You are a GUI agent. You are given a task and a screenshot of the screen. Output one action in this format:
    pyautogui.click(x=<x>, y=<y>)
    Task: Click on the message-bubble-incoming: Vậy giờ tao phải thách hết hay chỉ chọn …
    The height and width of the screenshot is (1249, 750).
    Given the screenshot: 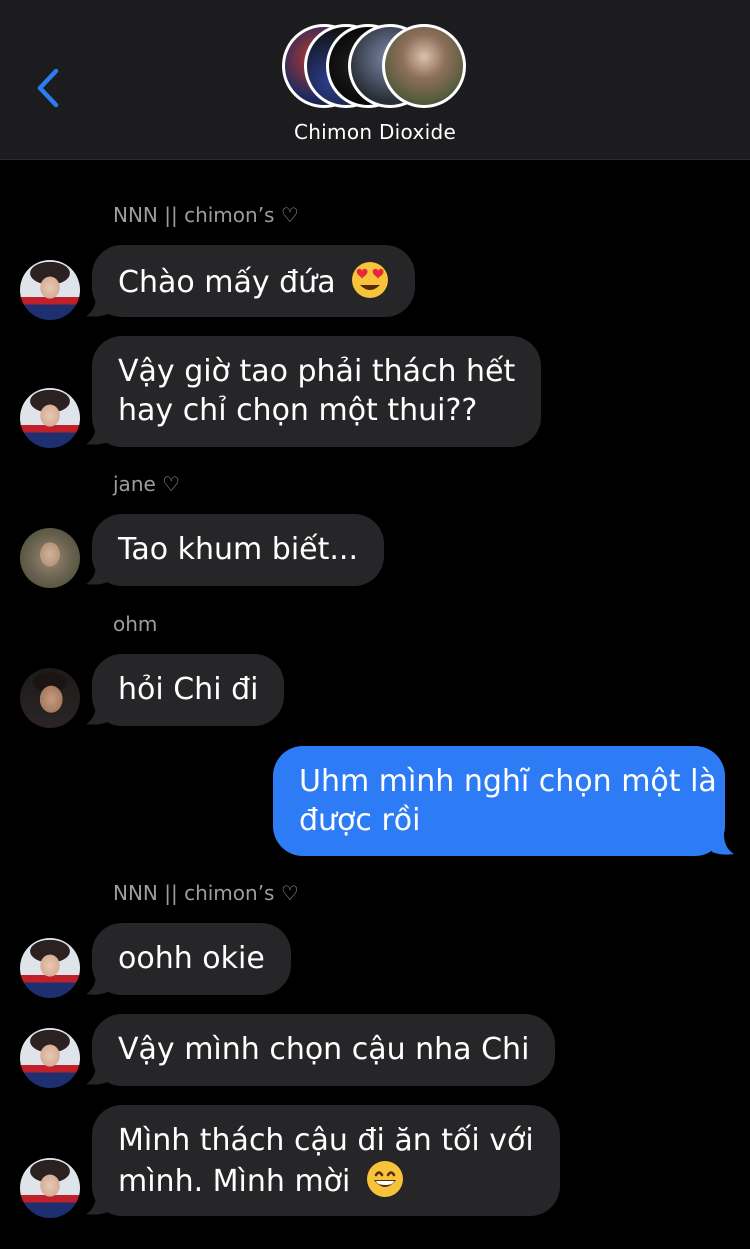 What is the action you would take?
    pyautogui.click(x=317, y=391)
    